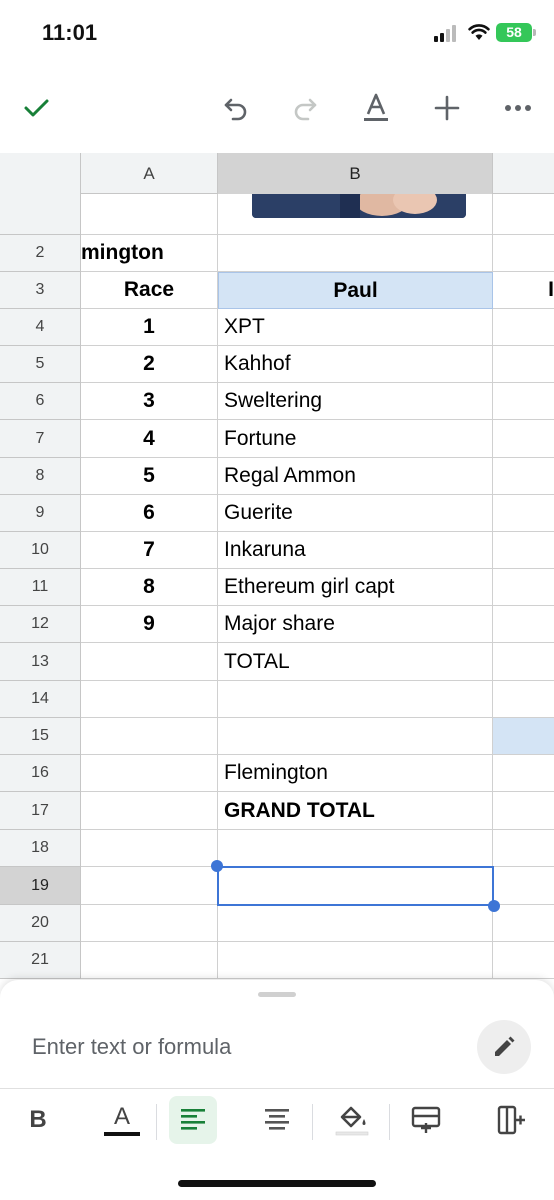  What do you see at coordinates (40, 364) in the screenshot?
I see `row-header-5: 5` at bounding box center [40, 364].